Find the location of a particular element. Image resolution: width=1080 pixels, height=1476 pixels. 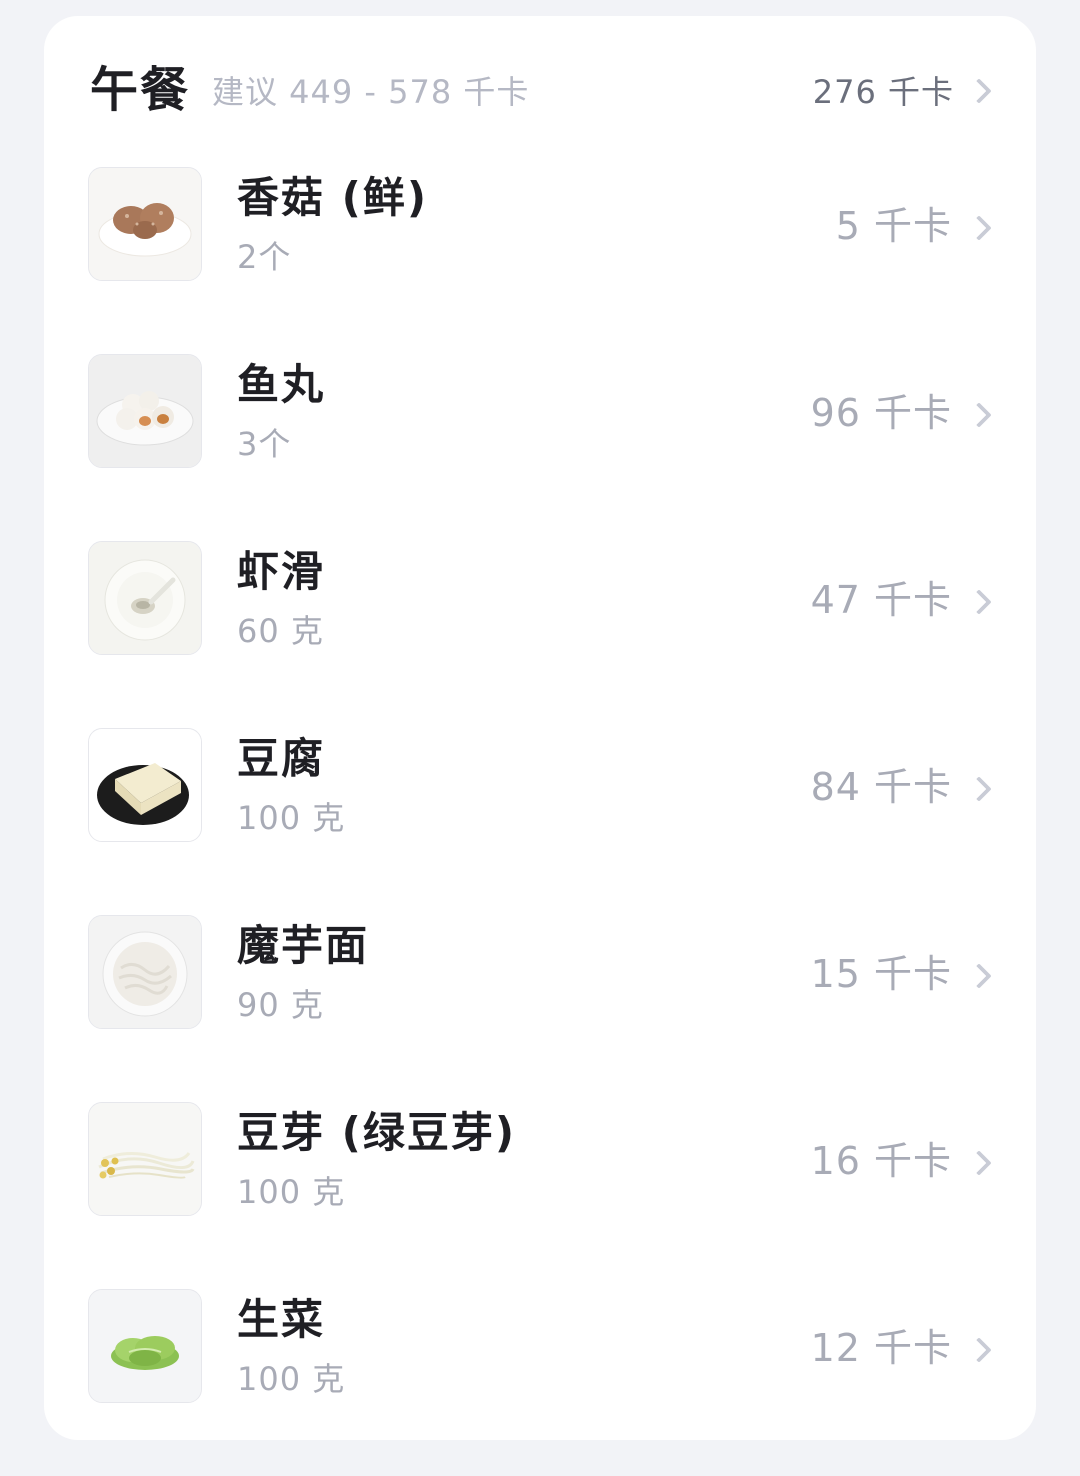

food-kcal: 16 千卡 is located at coordinates (881, 1161).